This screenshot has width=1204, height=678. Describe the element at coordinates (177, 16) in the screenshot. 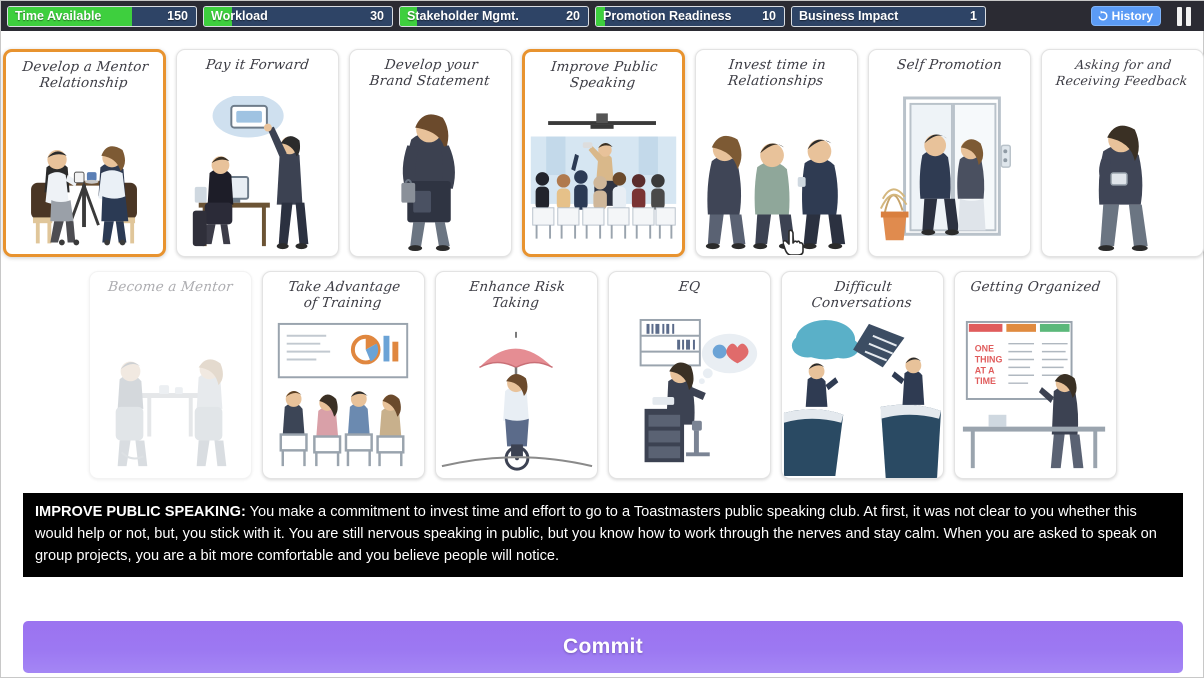

I see `meter-value: 150` at that location.